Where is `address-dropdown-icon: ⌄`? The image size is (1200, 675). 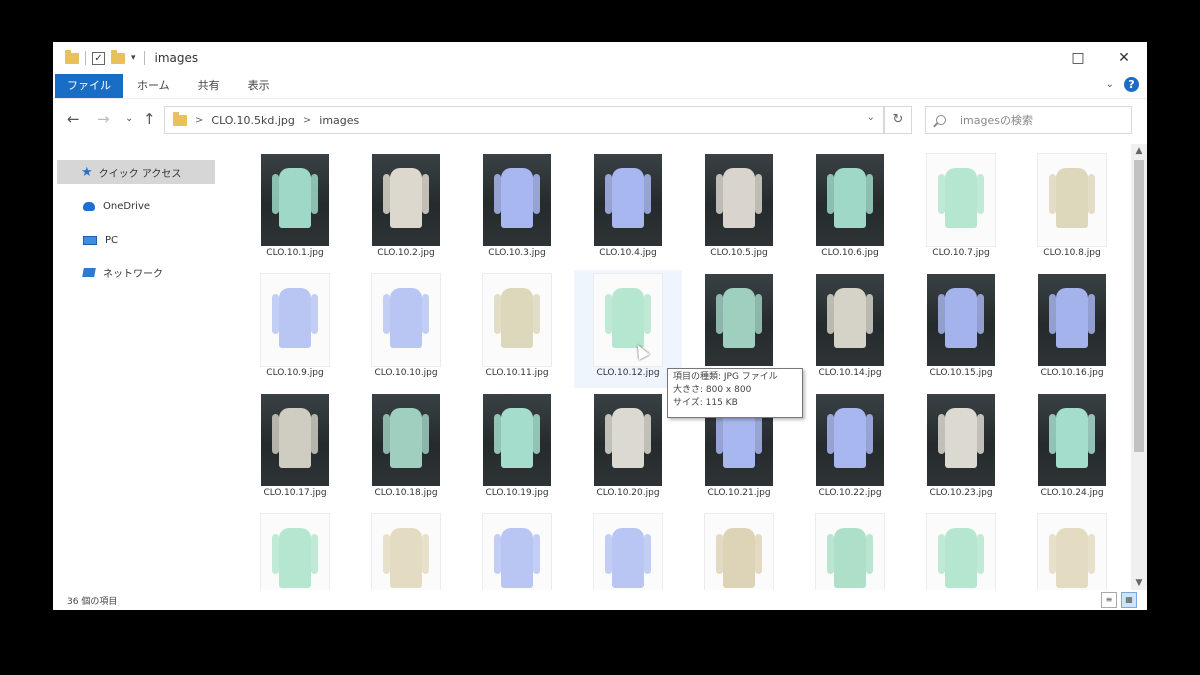 address-dropdown-icon: ⌄ is located at coordinates (871, 117).